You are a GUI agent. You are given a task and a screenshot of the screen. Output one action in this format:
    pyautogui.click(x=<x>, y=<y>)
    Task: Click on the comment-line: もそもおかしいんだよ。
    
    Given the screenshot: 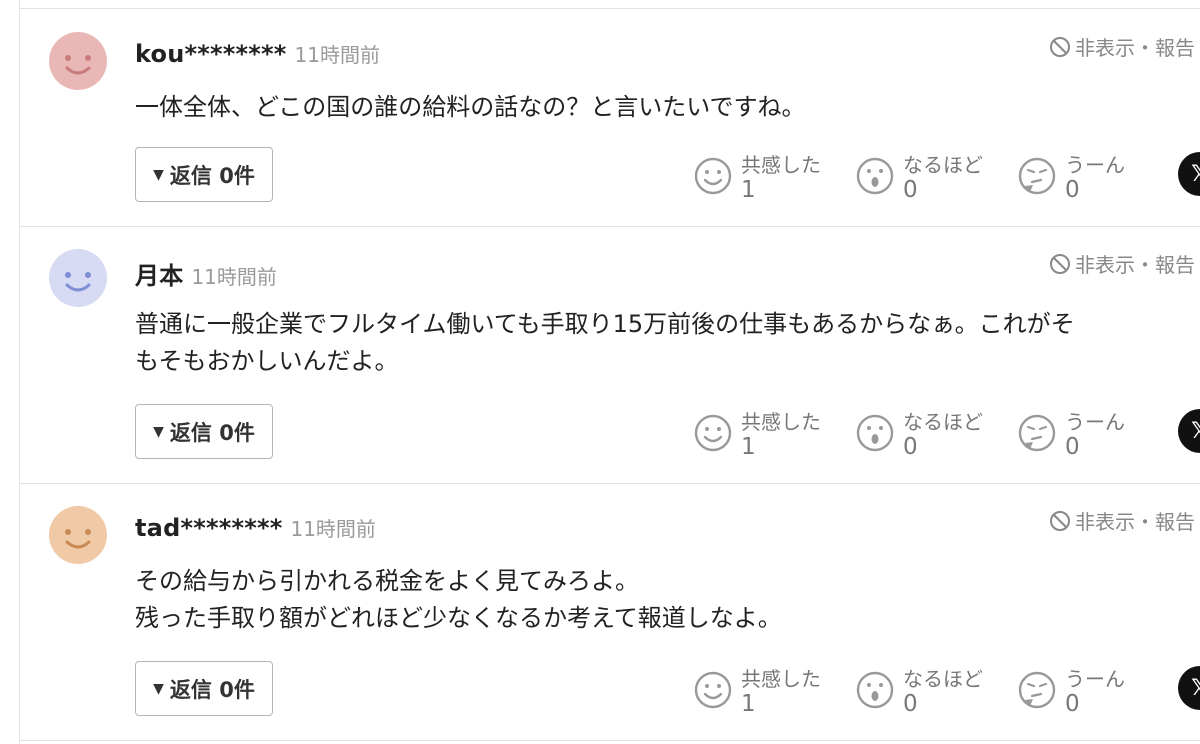 What is the action you would take?
    pyautogui.click(x=267, y=361)
    